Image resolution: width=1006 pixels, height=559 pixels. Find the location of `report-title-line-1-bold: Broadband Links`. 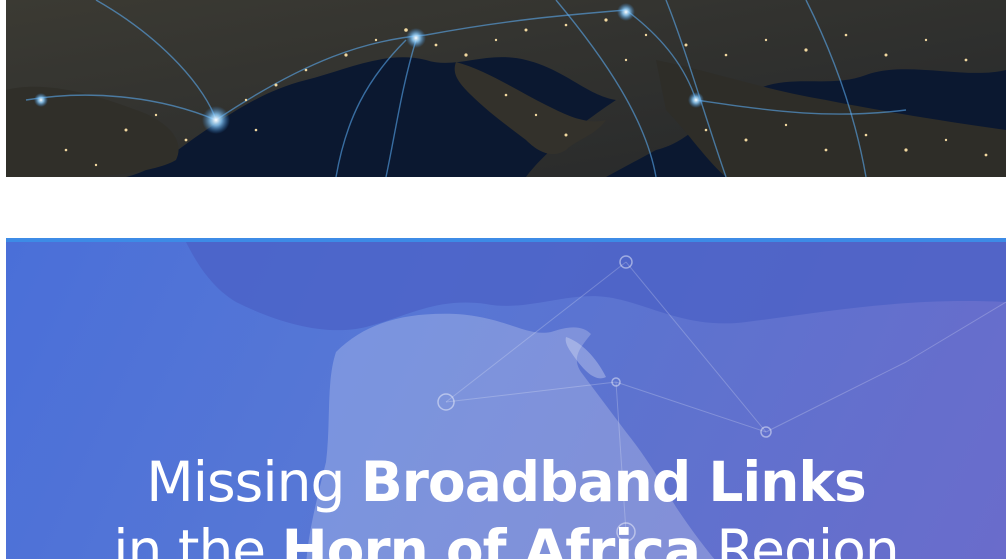

report-title-line-1-bold: Broadband Links is located at coordinates (613, 482).